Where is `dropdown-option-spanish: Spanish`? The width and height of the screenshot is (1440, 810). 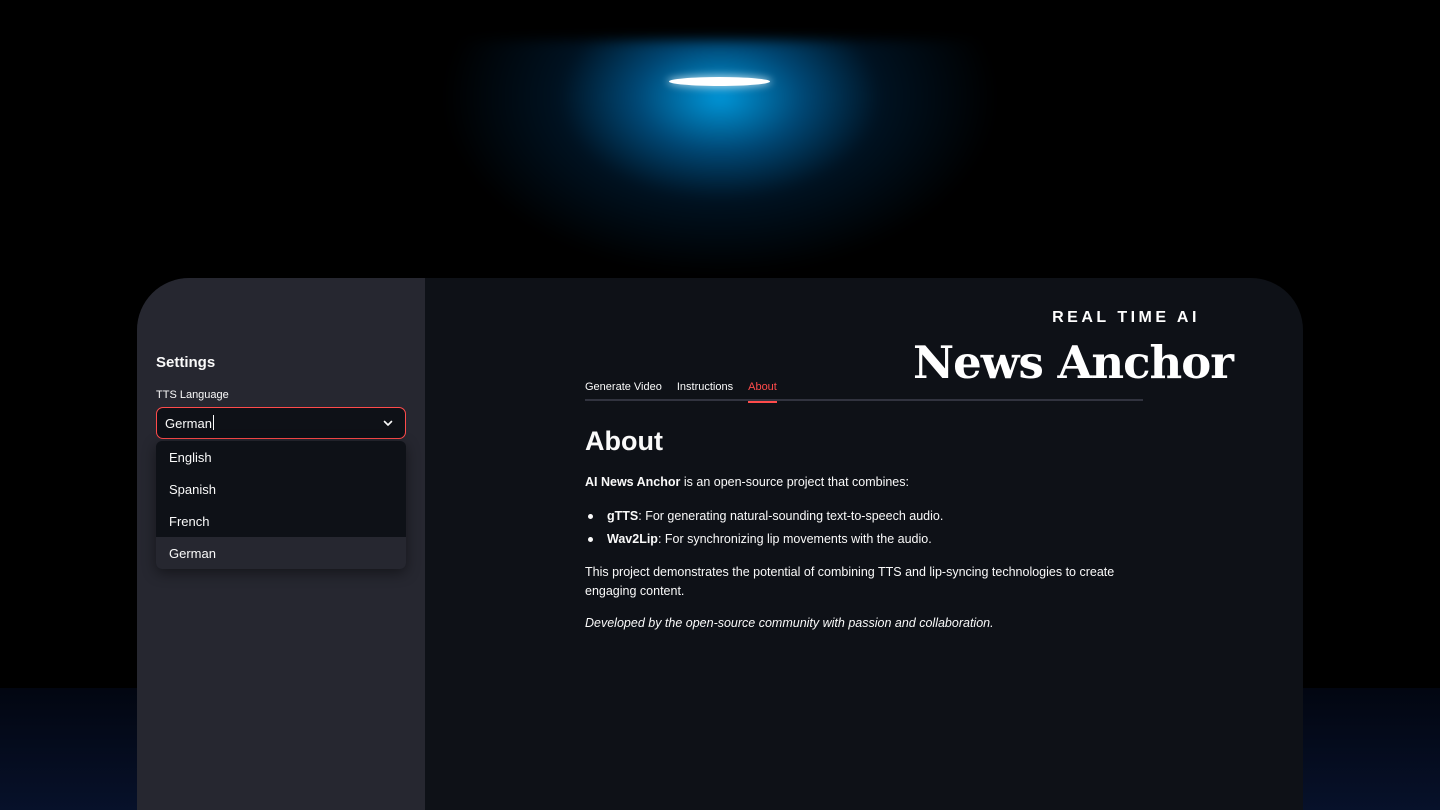 dropdown-option-spanish: Spanish is located at coordinates (281, 489).